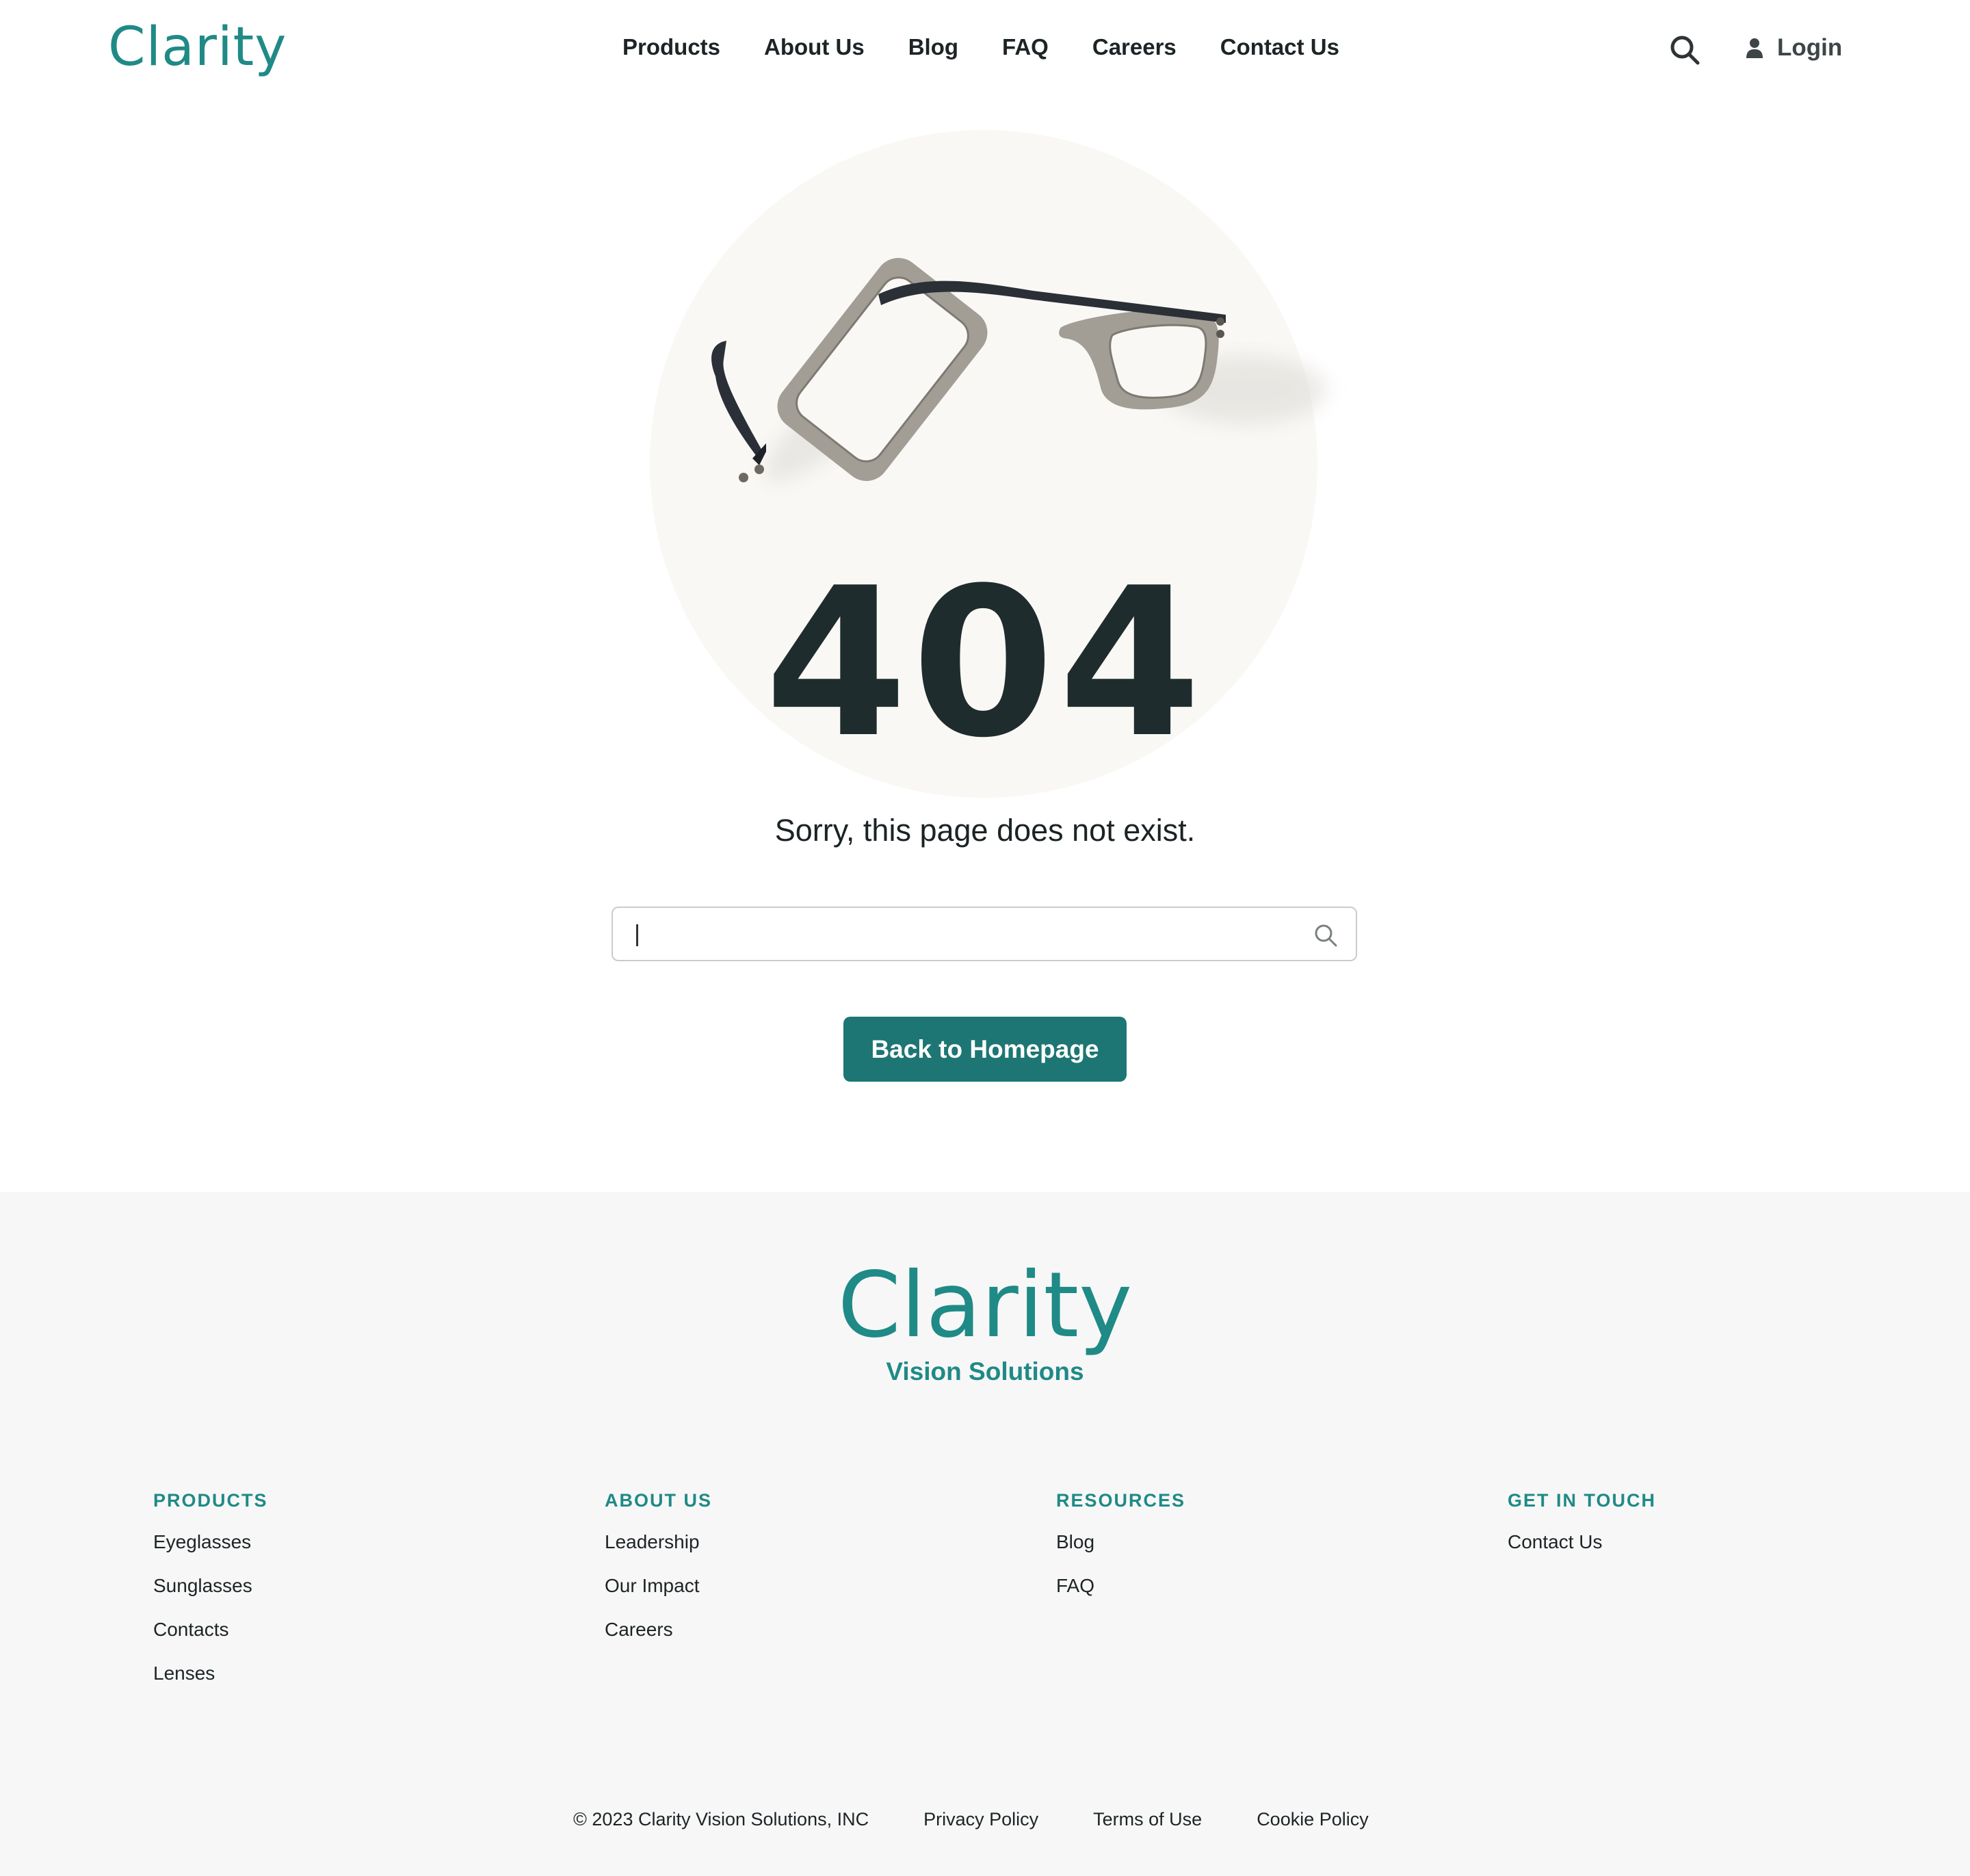  Describe the element at coordinates (1147, 1819) in the screenshot. I see `terms-of-use-link: Terms of Use` at that location.